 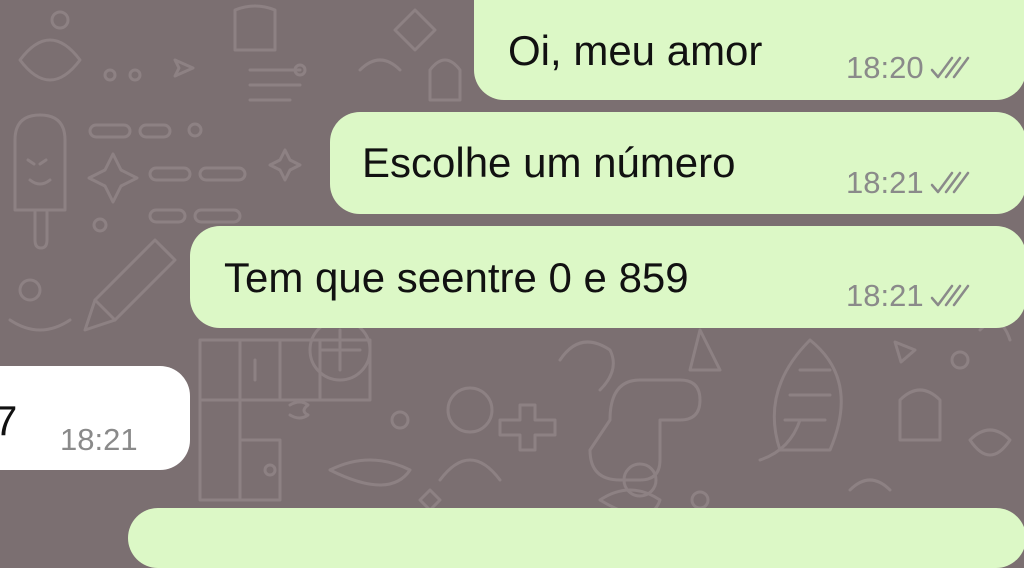 What do you see at coordinates (456, 277) in the screenshot?
I see `message-text: Tem que seentre 0 e 859` at bounding box center [456, 277].